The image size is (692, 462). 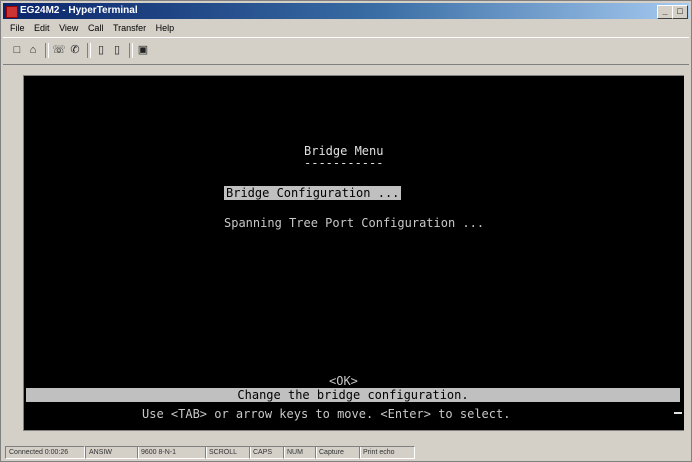 What do you see at coordinates (12, 12) in the screenshot?
I see `app-icon` at bounding box center [12, 12].